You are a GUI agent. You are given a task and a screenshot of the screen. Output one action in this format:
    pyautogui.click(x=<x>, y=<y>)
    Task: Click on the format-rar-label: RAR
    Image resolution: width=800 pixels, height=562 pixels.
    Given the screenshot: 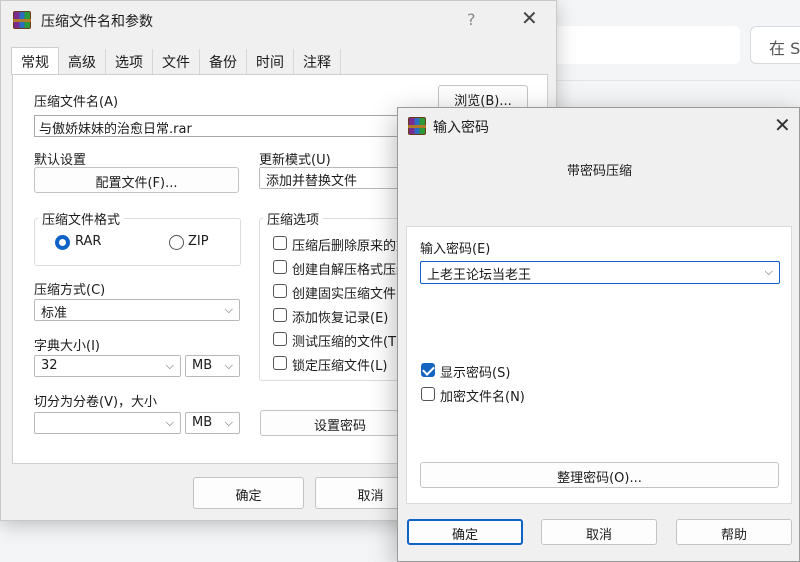 What is the action you would take?
    pyautogui.click(x=88, y=241)
    